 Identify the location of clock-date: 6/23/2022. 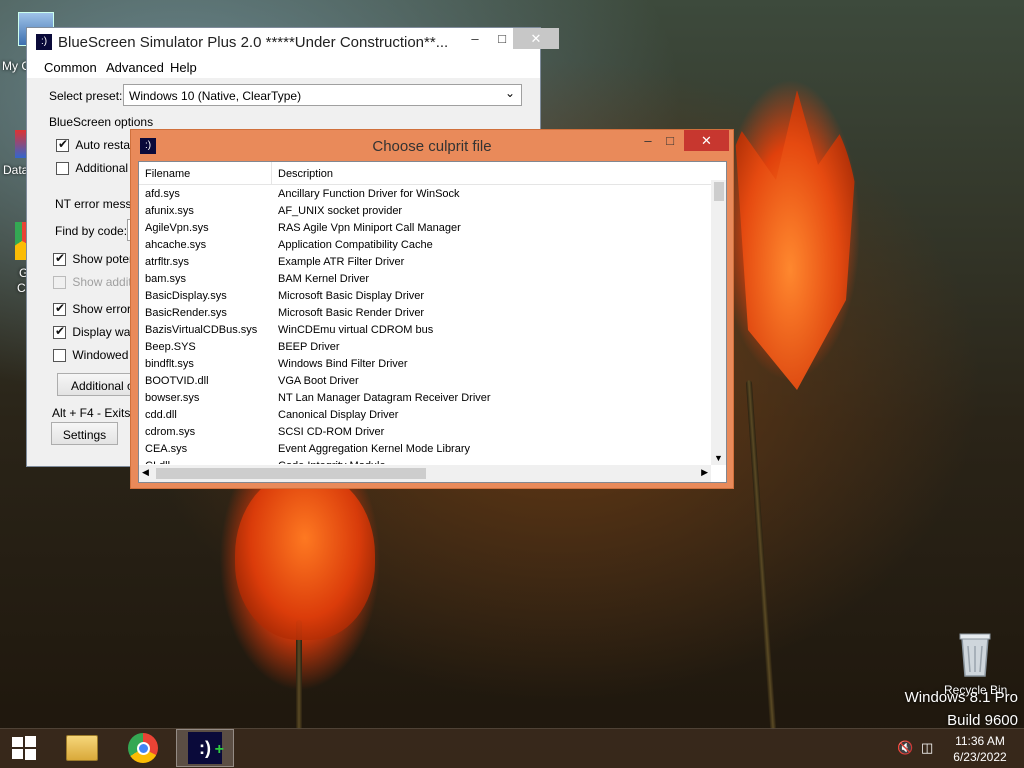
(980, 757).